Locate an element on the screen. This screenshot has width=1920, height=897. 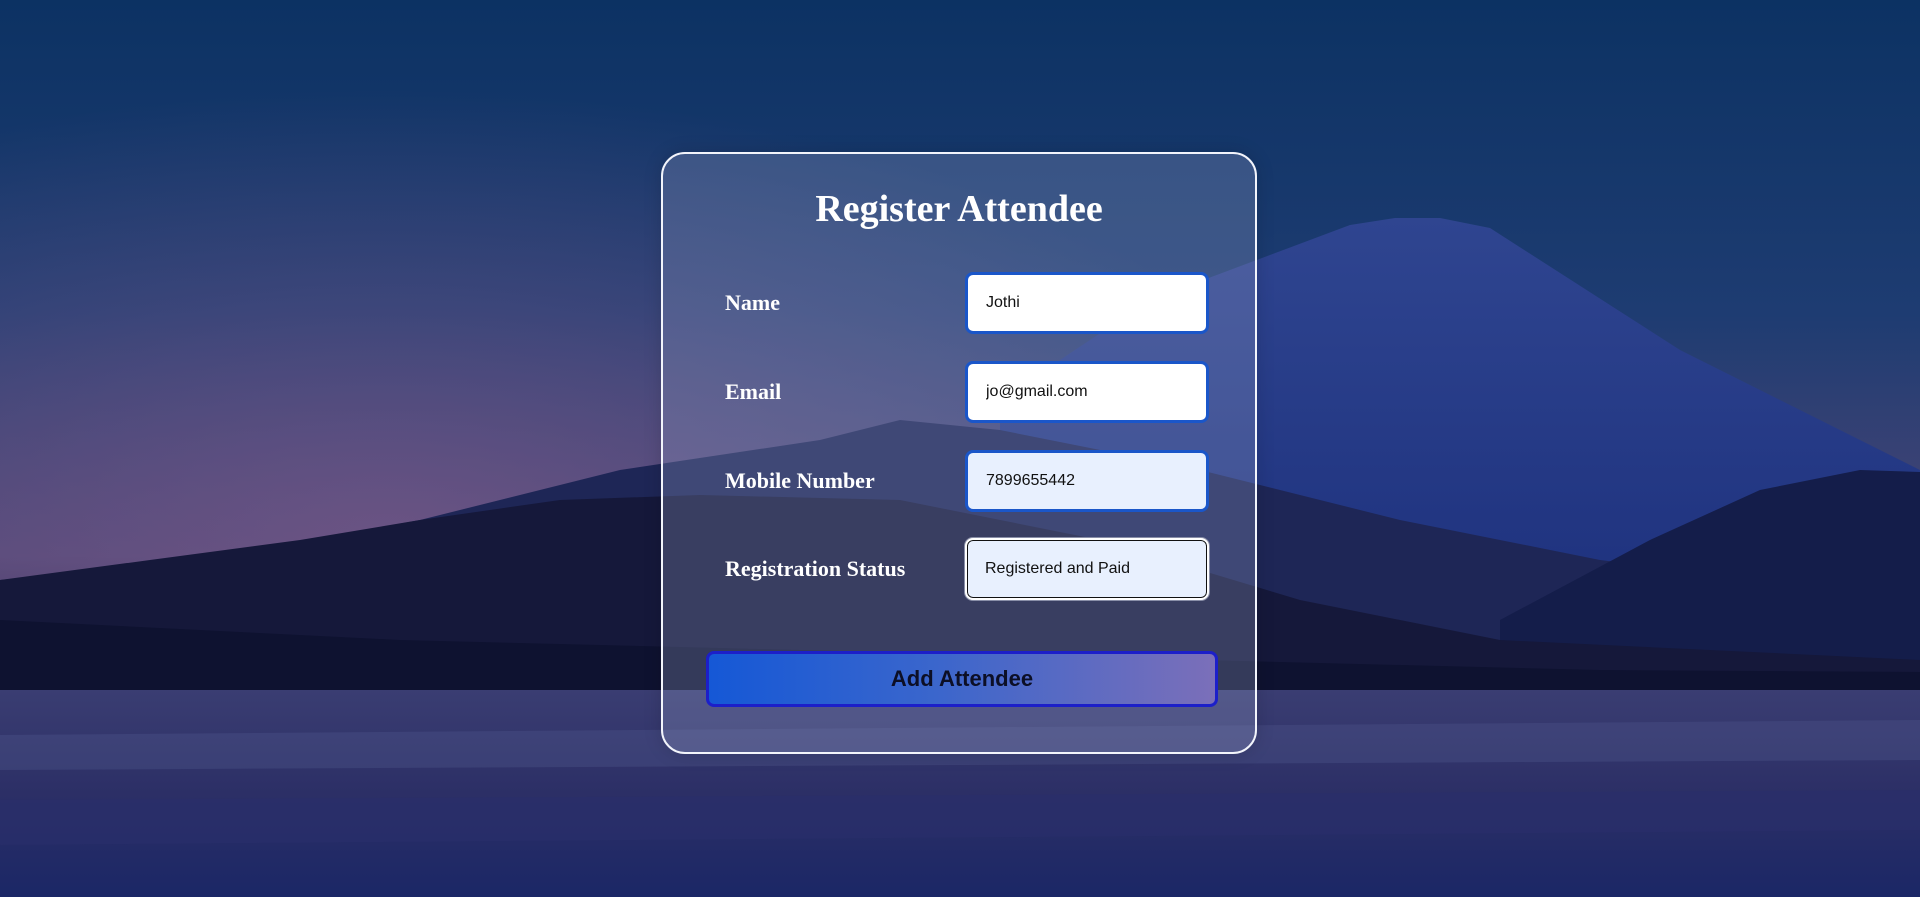
email-field-row: Email is located at coordinates (967, 392).